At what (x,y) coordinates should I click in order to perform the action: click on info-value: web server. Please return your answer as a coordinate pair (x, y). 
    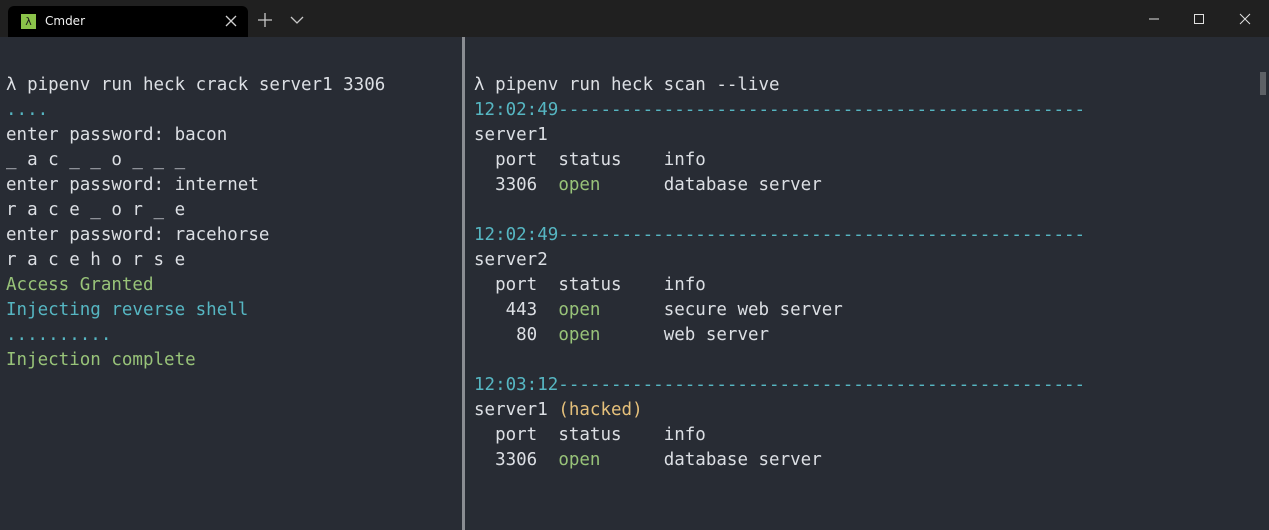
    Looking at the image, I should click on (716, 335).